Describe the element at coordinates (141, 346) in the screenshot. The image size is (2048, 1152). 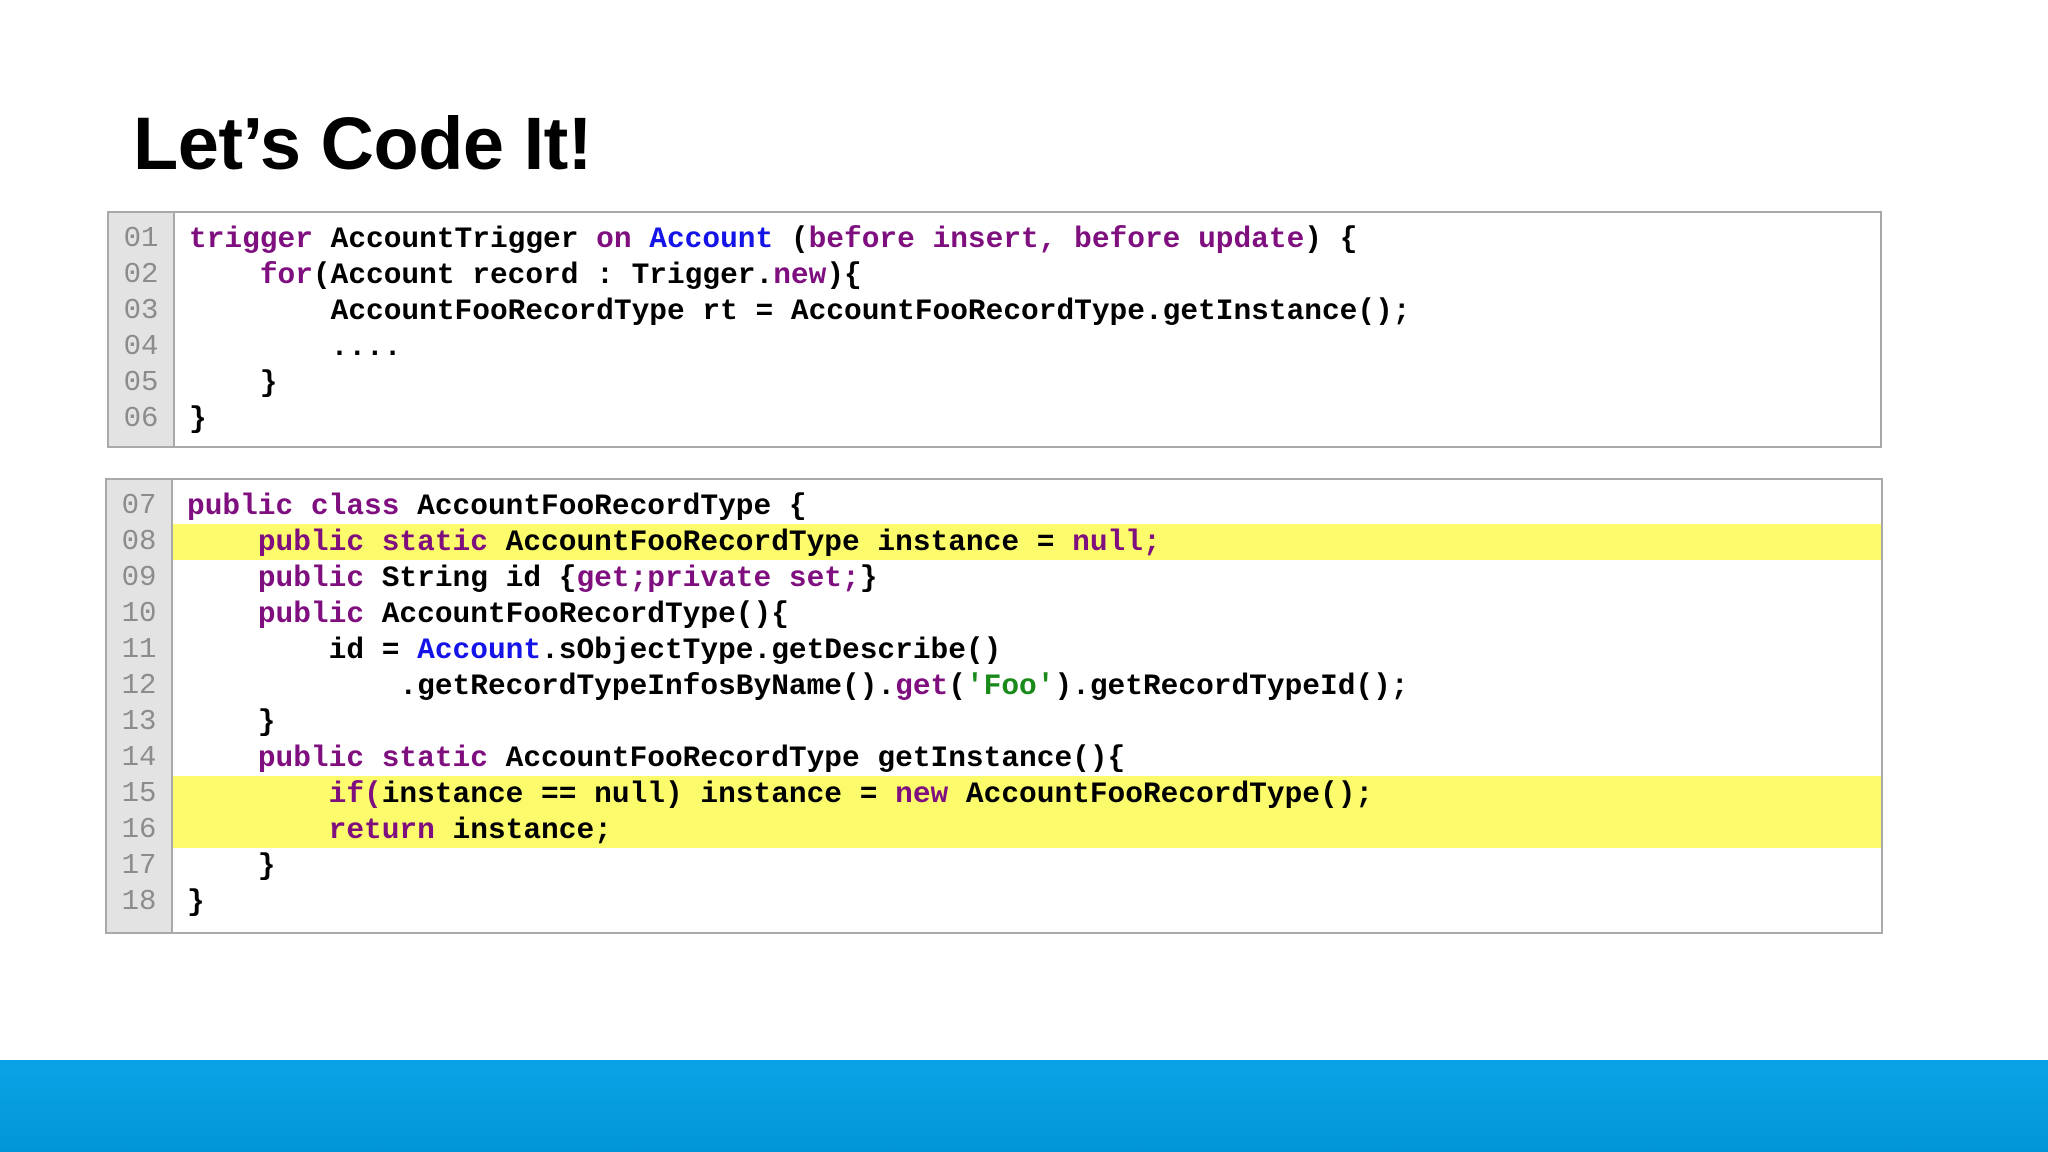
I see `line-number: 04` at that location.